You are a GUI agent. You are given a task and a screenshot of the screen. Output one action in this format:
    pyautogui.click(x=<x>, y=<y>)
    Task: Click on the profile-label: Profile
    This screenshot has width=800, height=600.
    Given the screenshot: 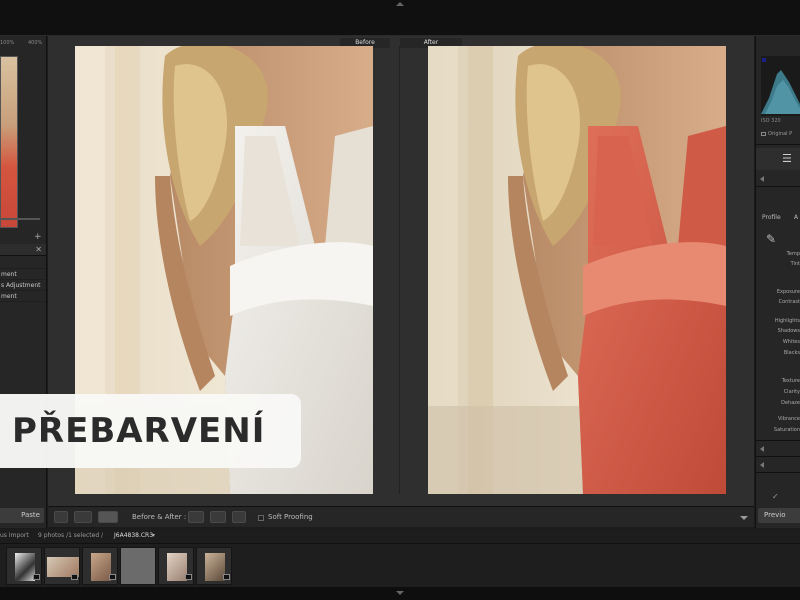 What is the action you would take?
    pyautogui.click(x=771, y=217)
    